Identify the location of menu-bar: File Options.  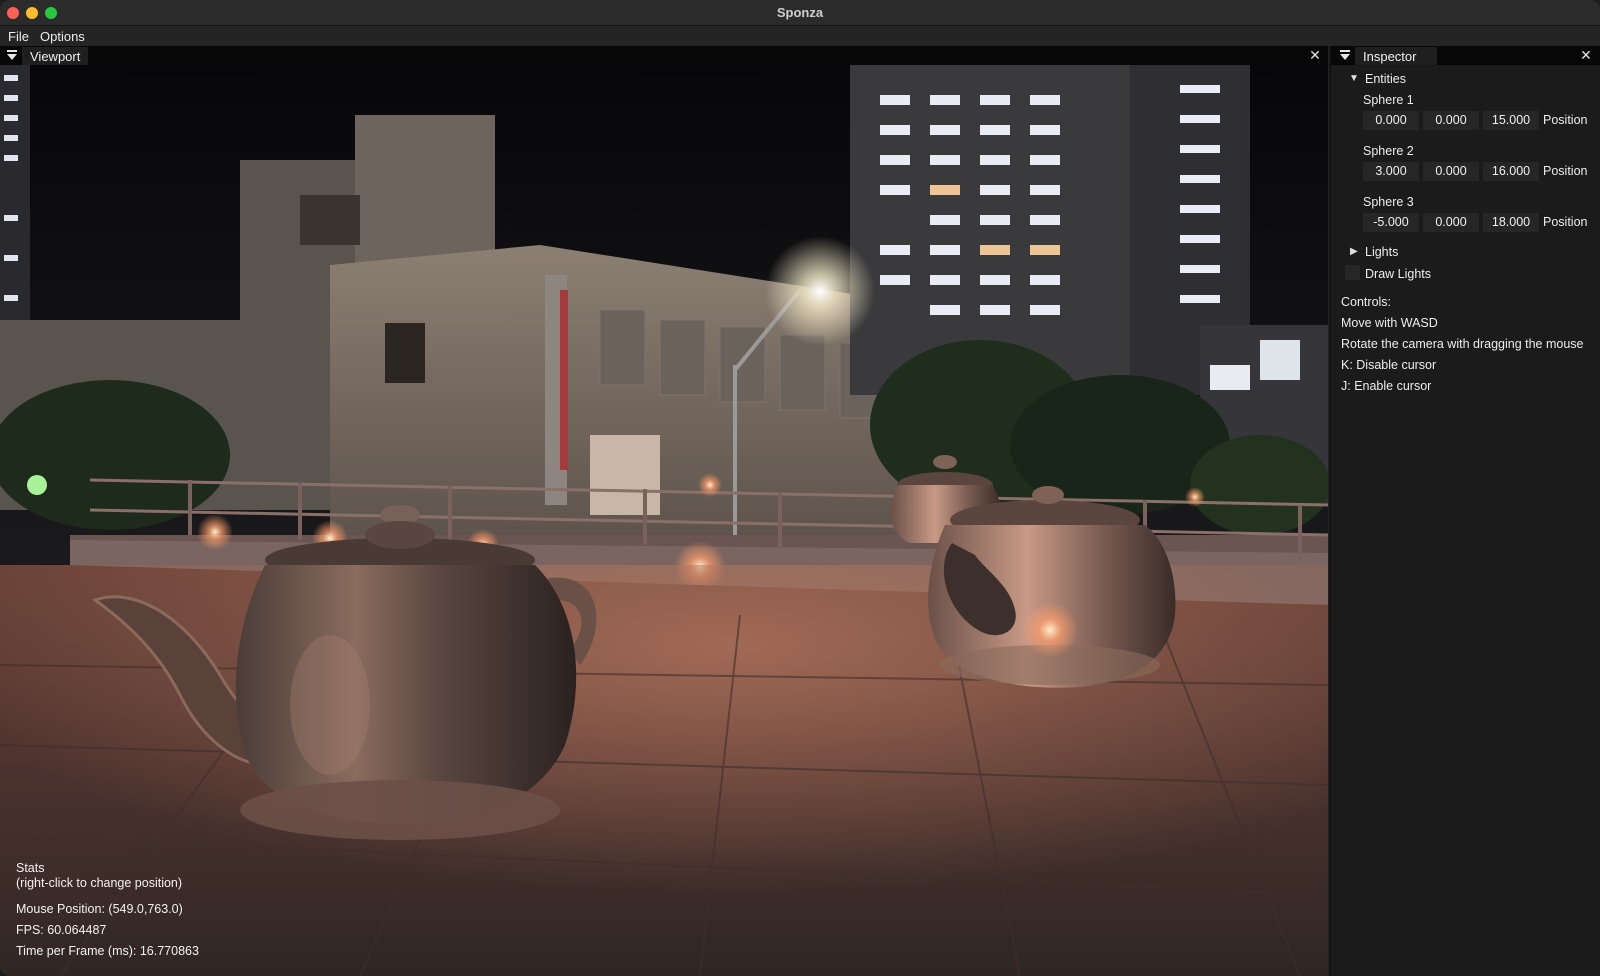
(800, 36).